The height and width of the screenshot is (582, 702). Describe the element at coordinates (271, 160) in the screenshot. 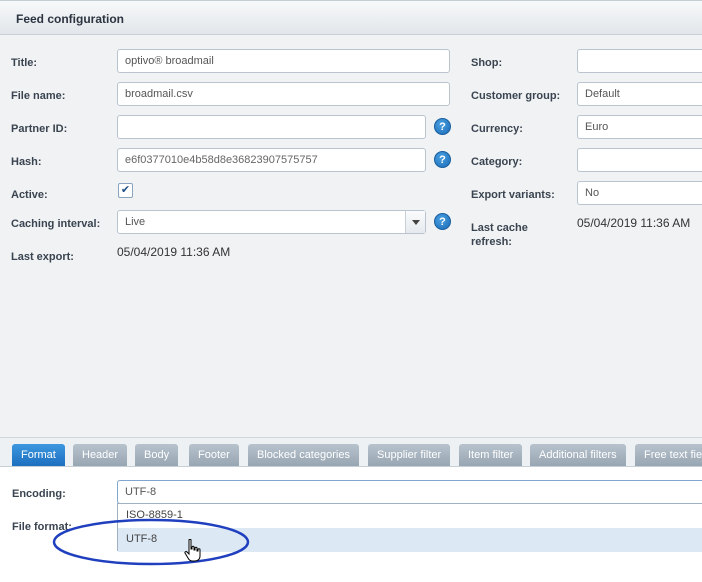

I see `hash-field: e6f0377010e4b58d8e36823907575757` at that location.